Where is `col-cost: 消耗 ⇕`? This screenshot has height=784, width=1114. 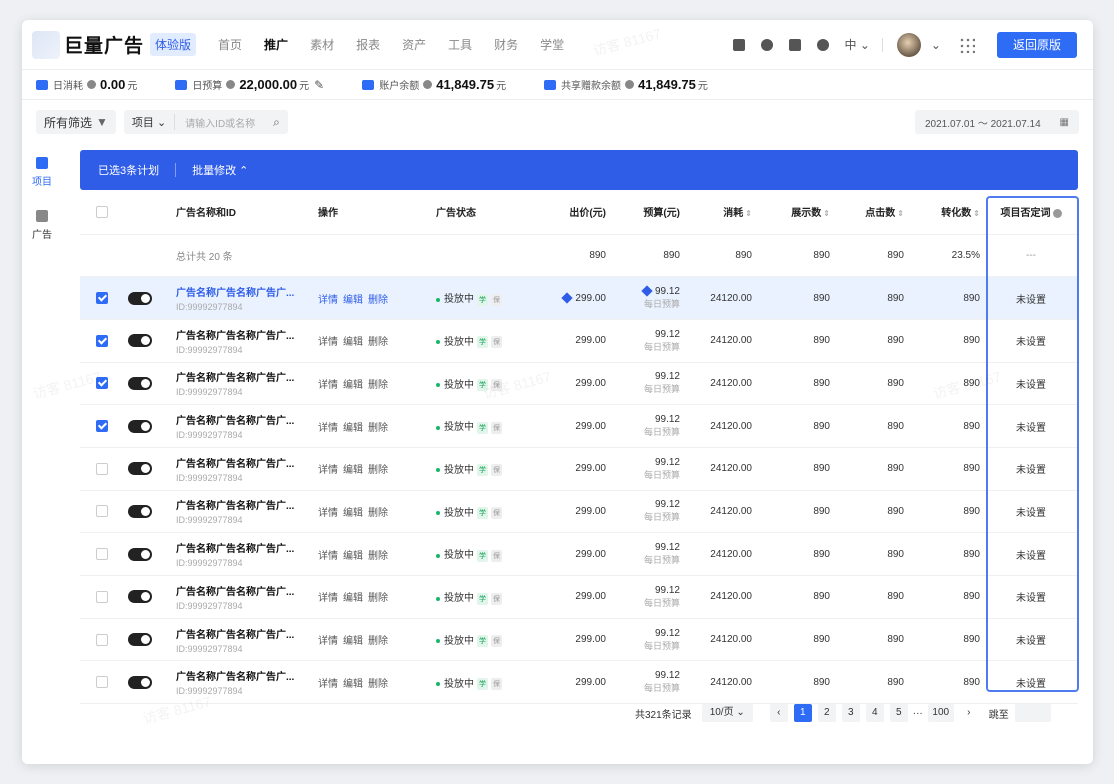
col-cost: 消耗 ⇕ is located at coordinates (720, 212).